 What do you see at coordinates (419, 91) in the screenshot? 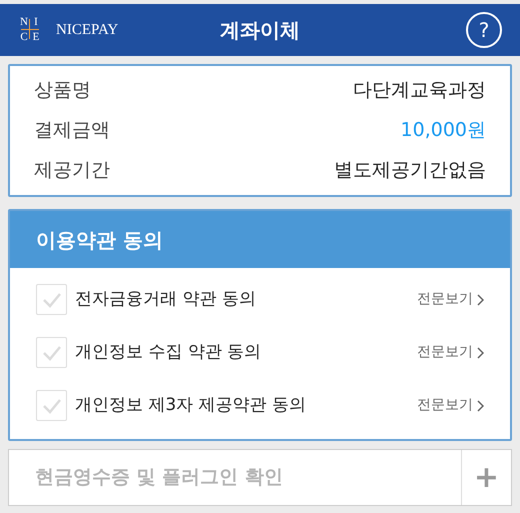
I see `summary-value: 다단계교육과정` at bounding box center [419, 91].